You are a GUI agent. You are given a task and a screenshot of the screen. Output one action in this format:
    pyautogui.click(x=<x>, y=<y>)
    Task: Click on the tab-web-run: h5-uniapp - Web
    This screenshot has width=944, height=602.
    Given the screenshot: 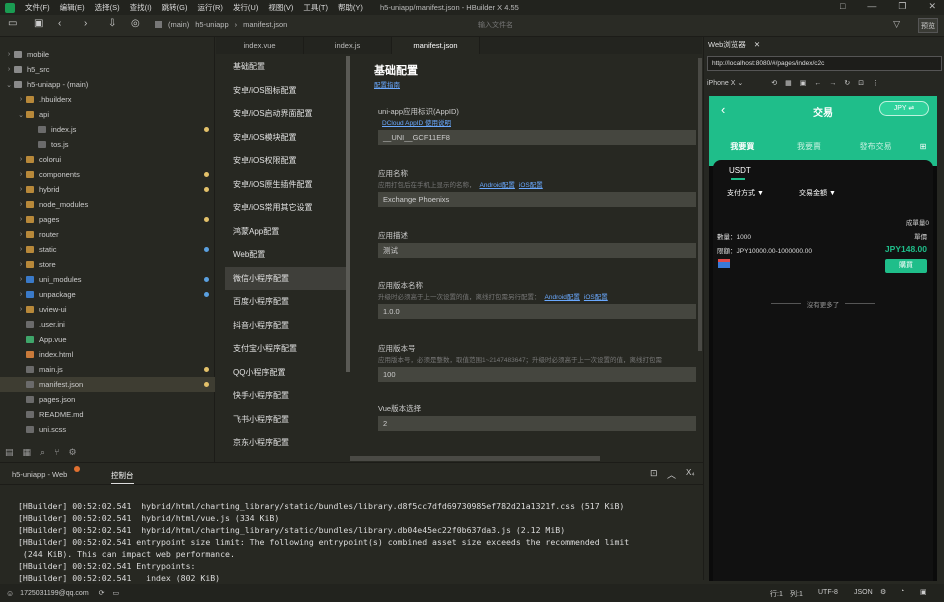 What is the action you would take?
    pyautogui.click(x=39, y=474)
    